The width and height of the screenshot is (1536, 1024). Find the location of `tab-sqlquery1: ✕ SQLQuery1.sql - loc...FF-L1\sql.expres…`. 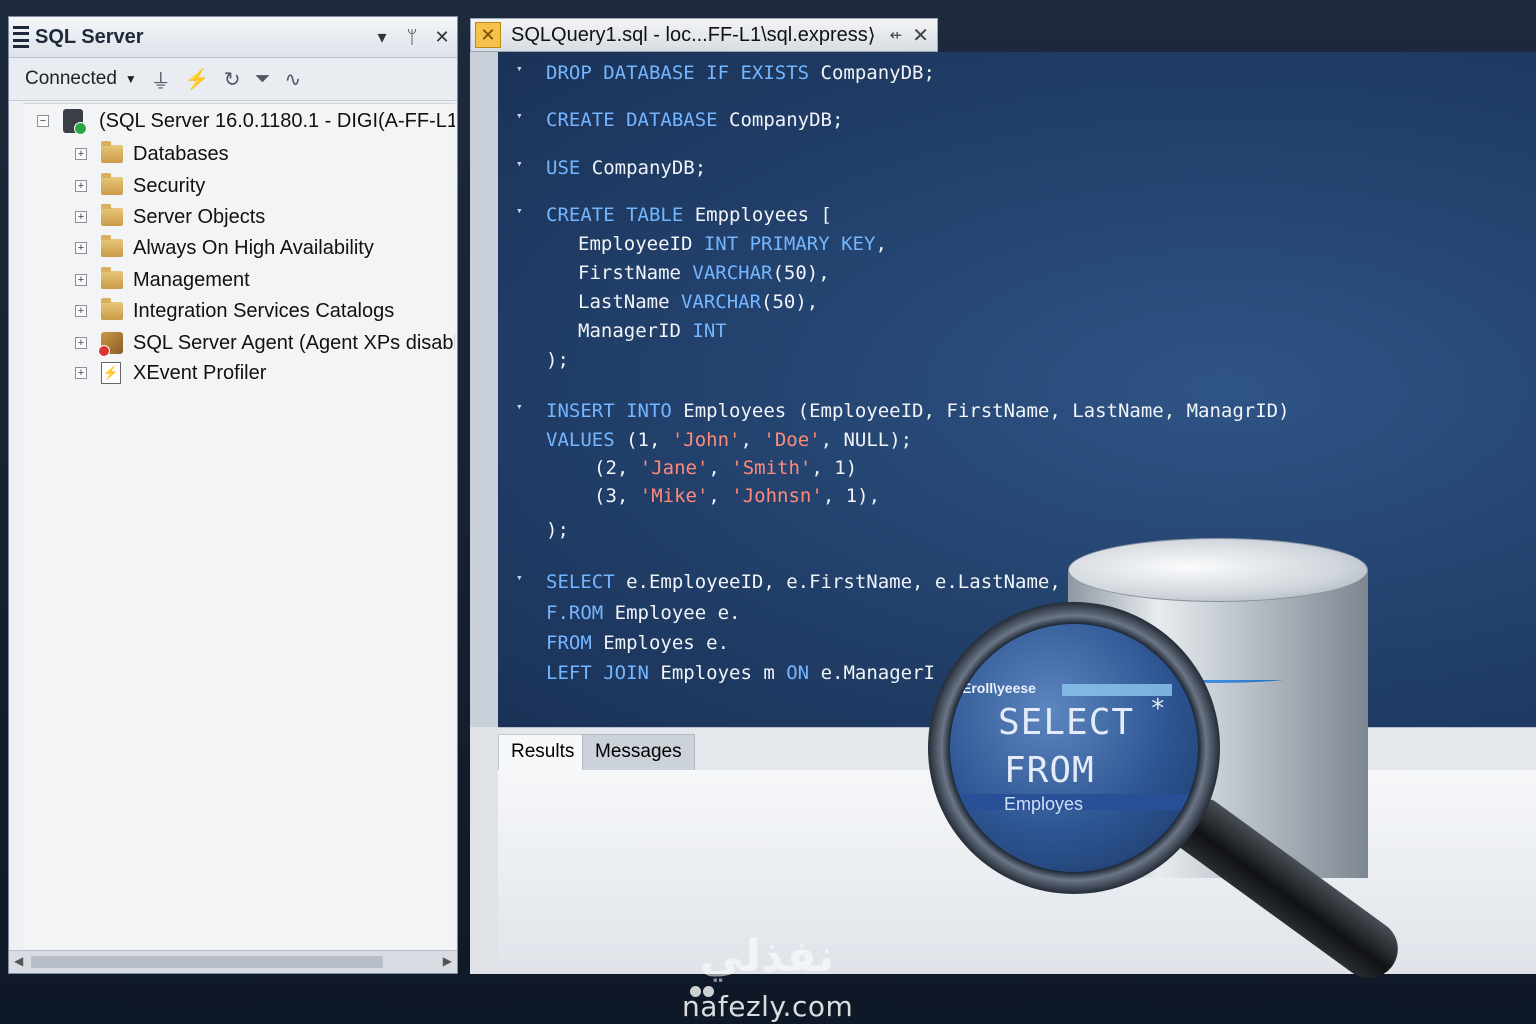

tab-sqlquery1: ✕ SQLQuery1.sql - loc...FF-L1\sql.expres… is located at coordinates (704, 35).